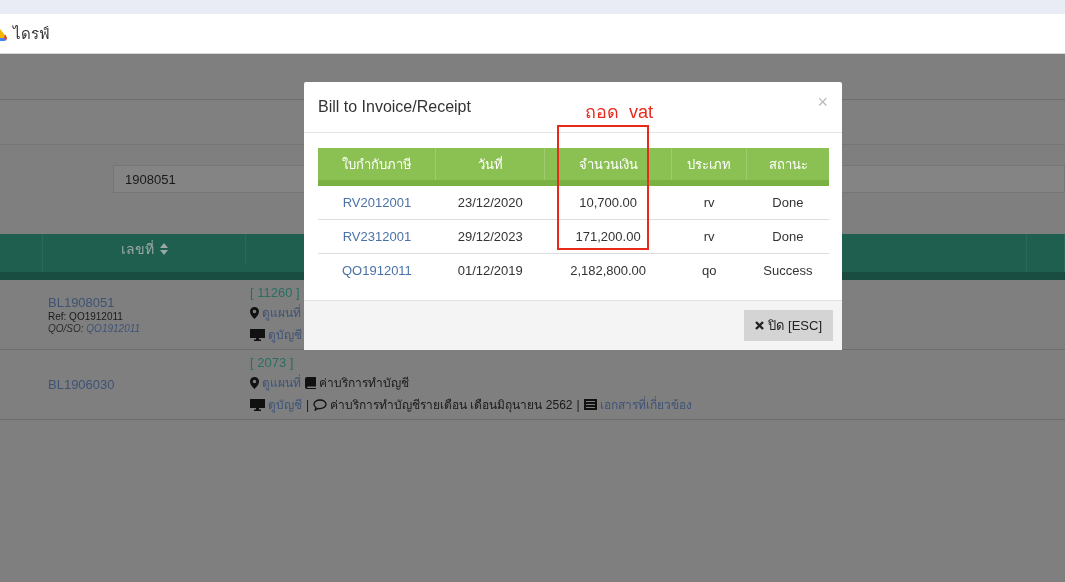  Describe the element at coordinates (310, 382) in the screenshot. I see `book-icon` at that location.